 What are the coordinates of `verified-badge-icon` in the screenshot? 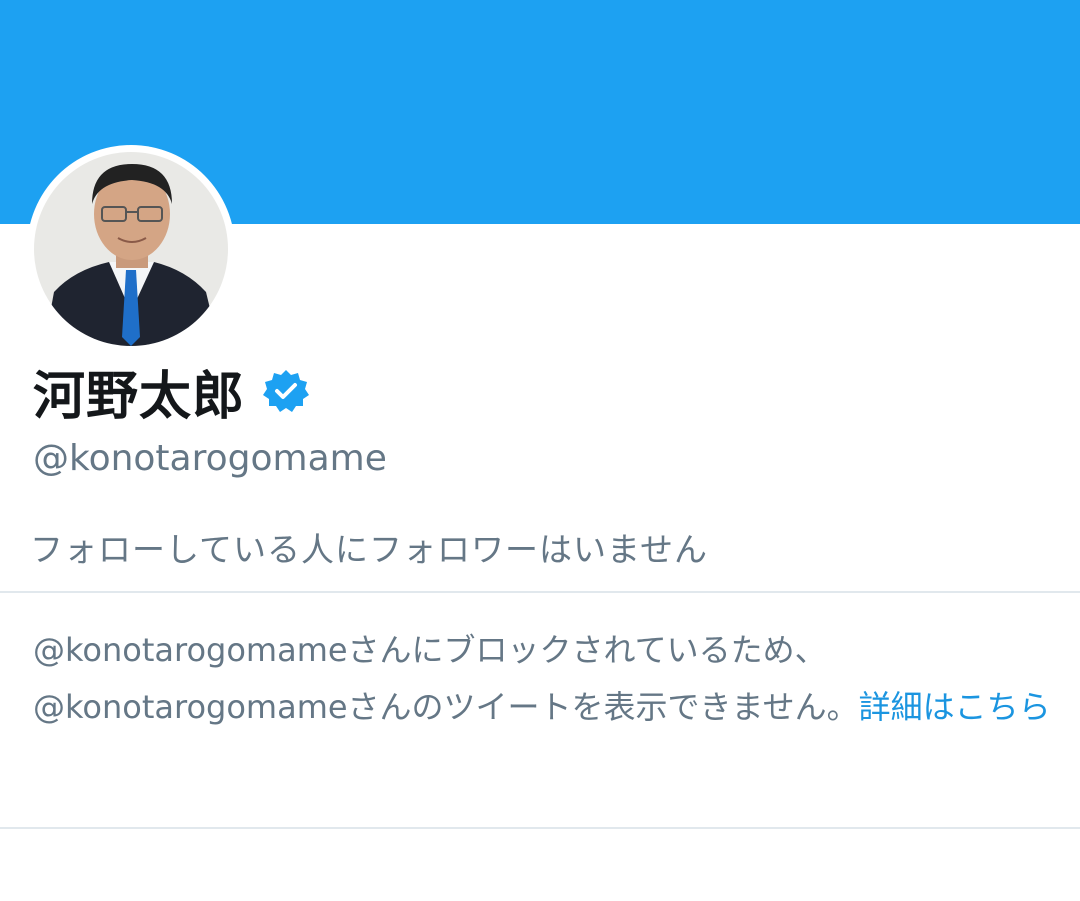 It's located at (286, 391).